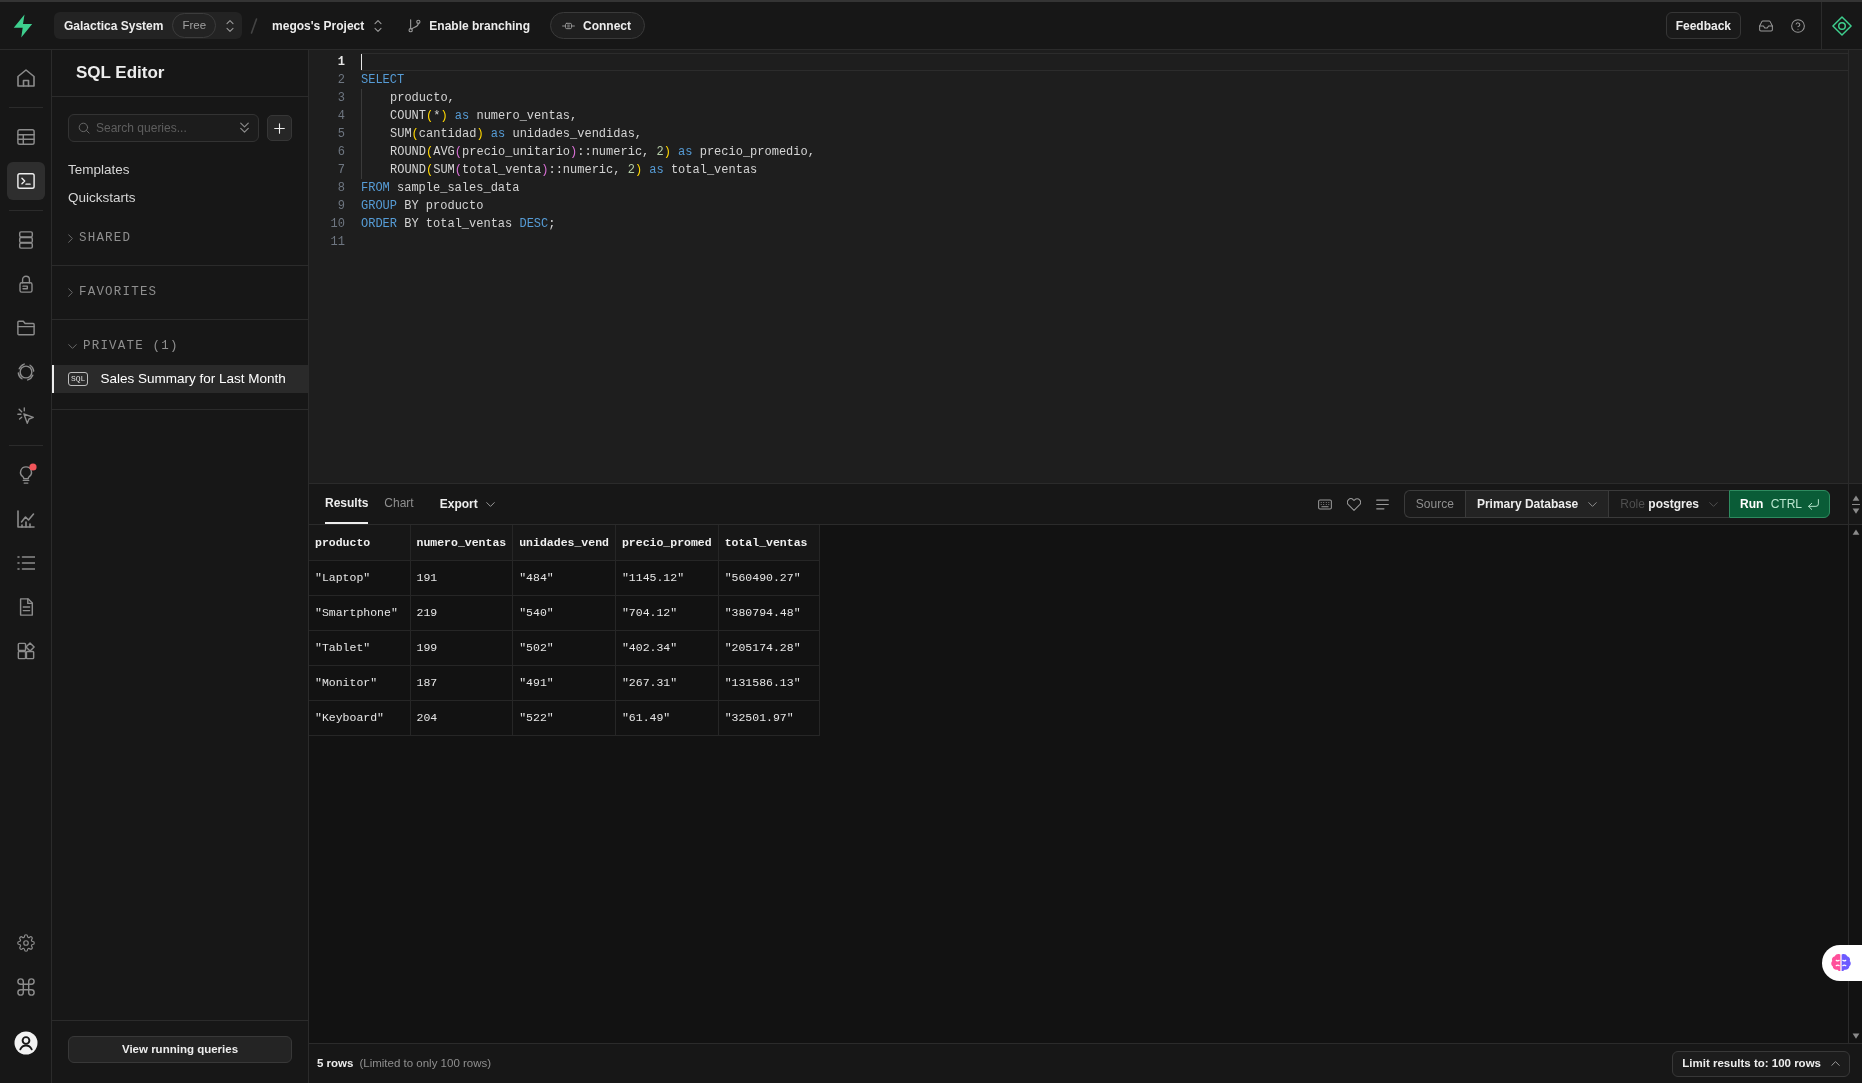 The height and width of the screenshot is (1083, 1862). What do you see at coordinates (1382, 504) in the screenshot?
I see `align-left-icon` at bounding box center [1382, 504].